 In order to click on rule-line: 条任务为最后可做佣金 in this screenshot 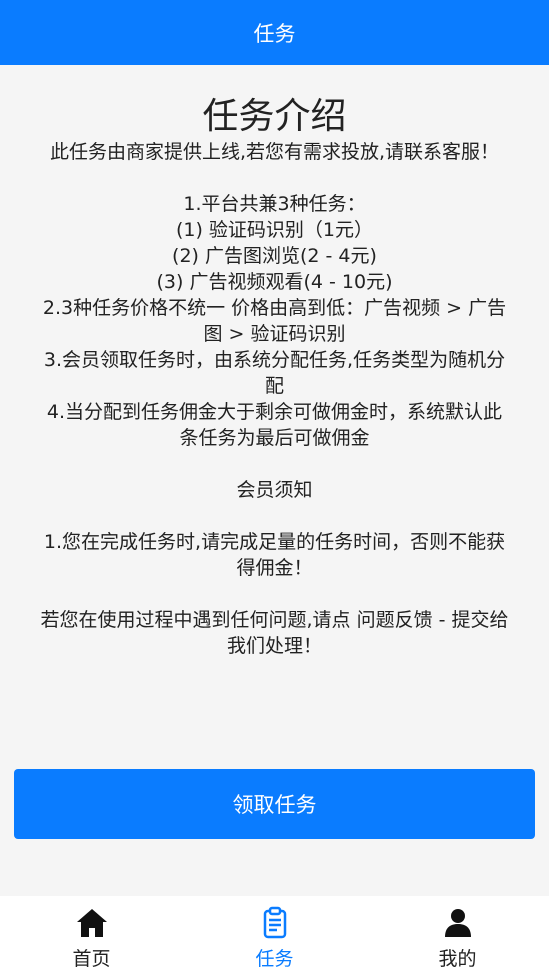, I will do `click(274, 438)`.